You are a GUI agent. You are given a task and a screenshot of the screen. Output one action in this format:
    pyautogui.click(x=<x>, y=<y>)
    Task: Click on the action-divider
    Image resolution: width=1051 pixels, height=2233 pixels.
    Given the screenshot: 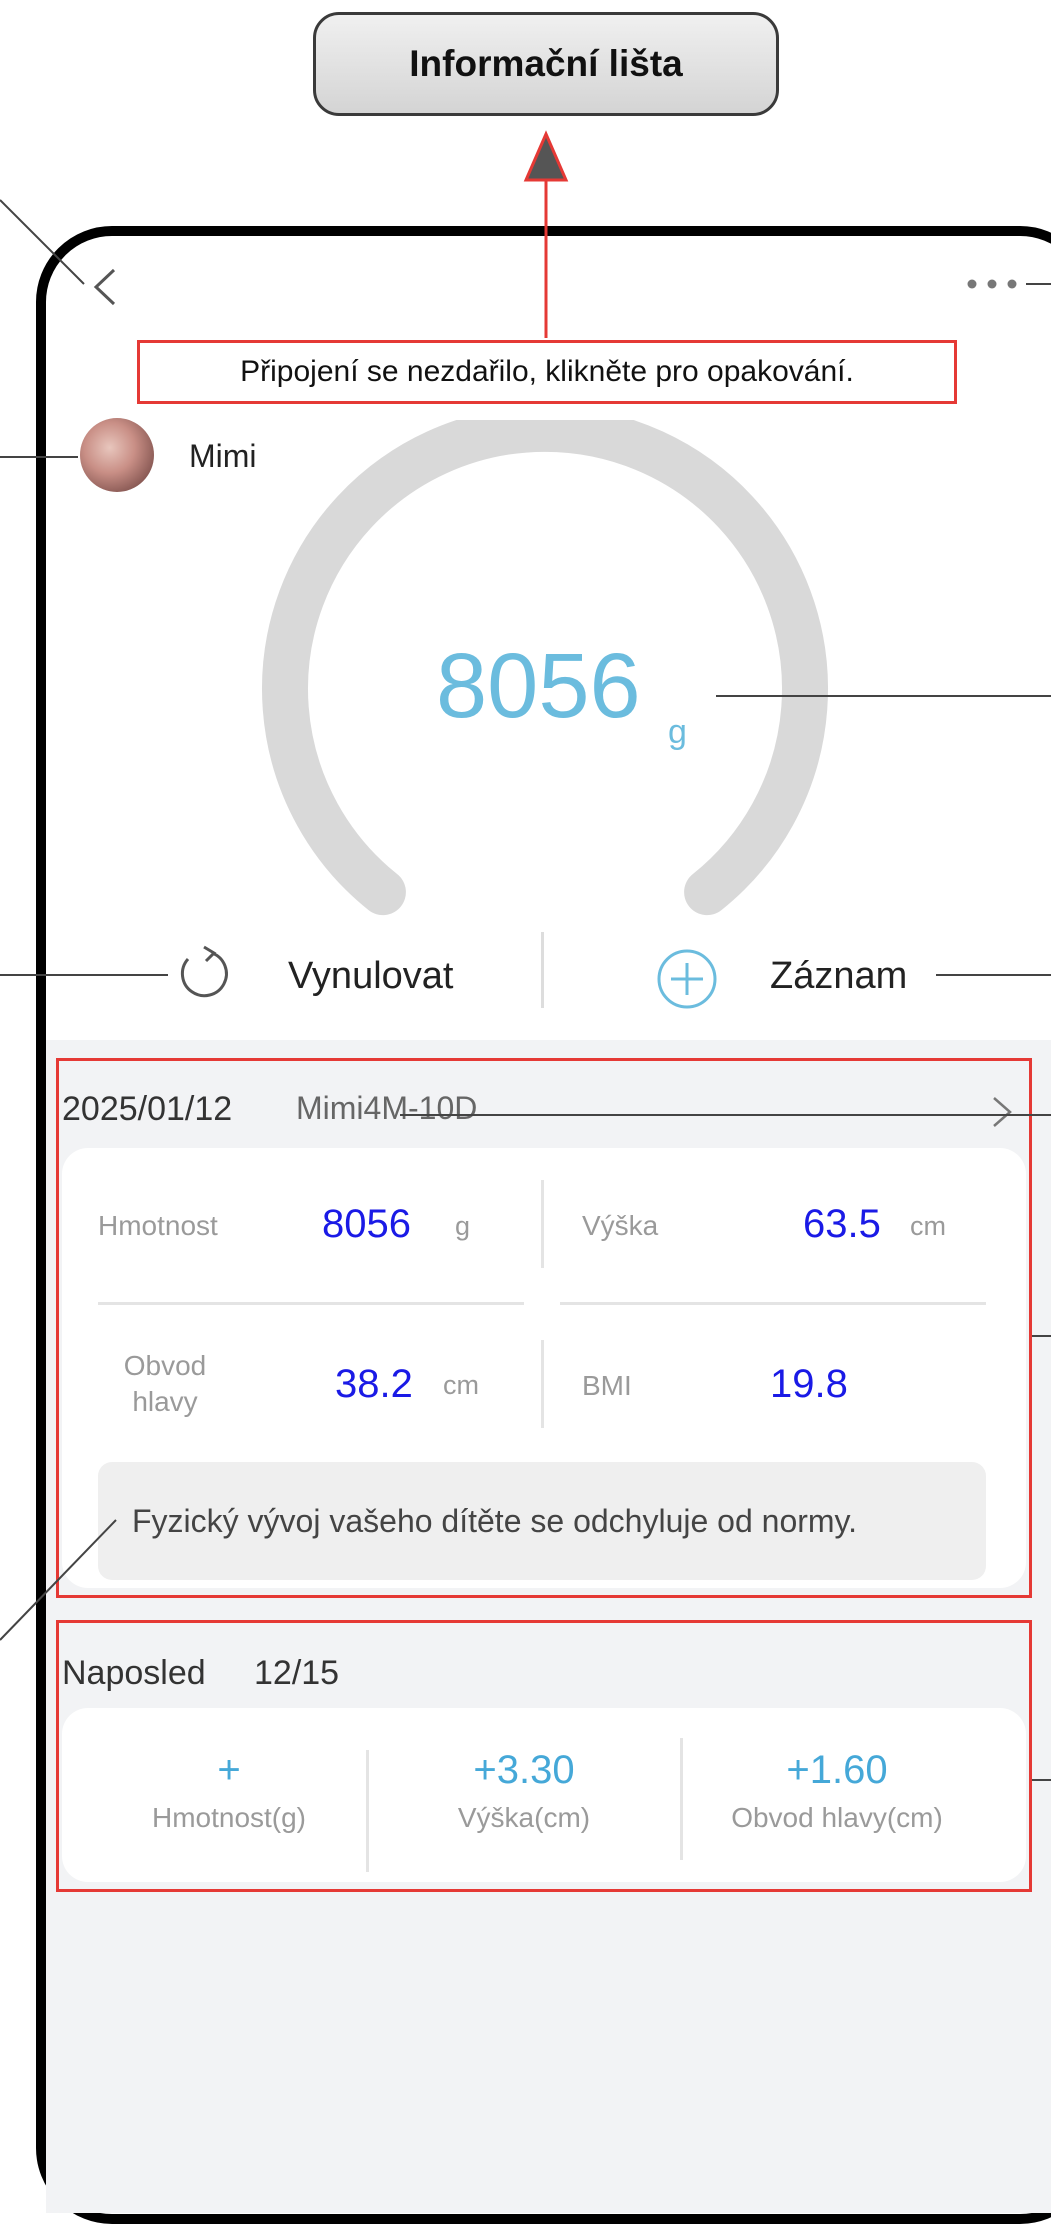 What is the action you would take?
    pyautogui.click(x=542, y=970)
    